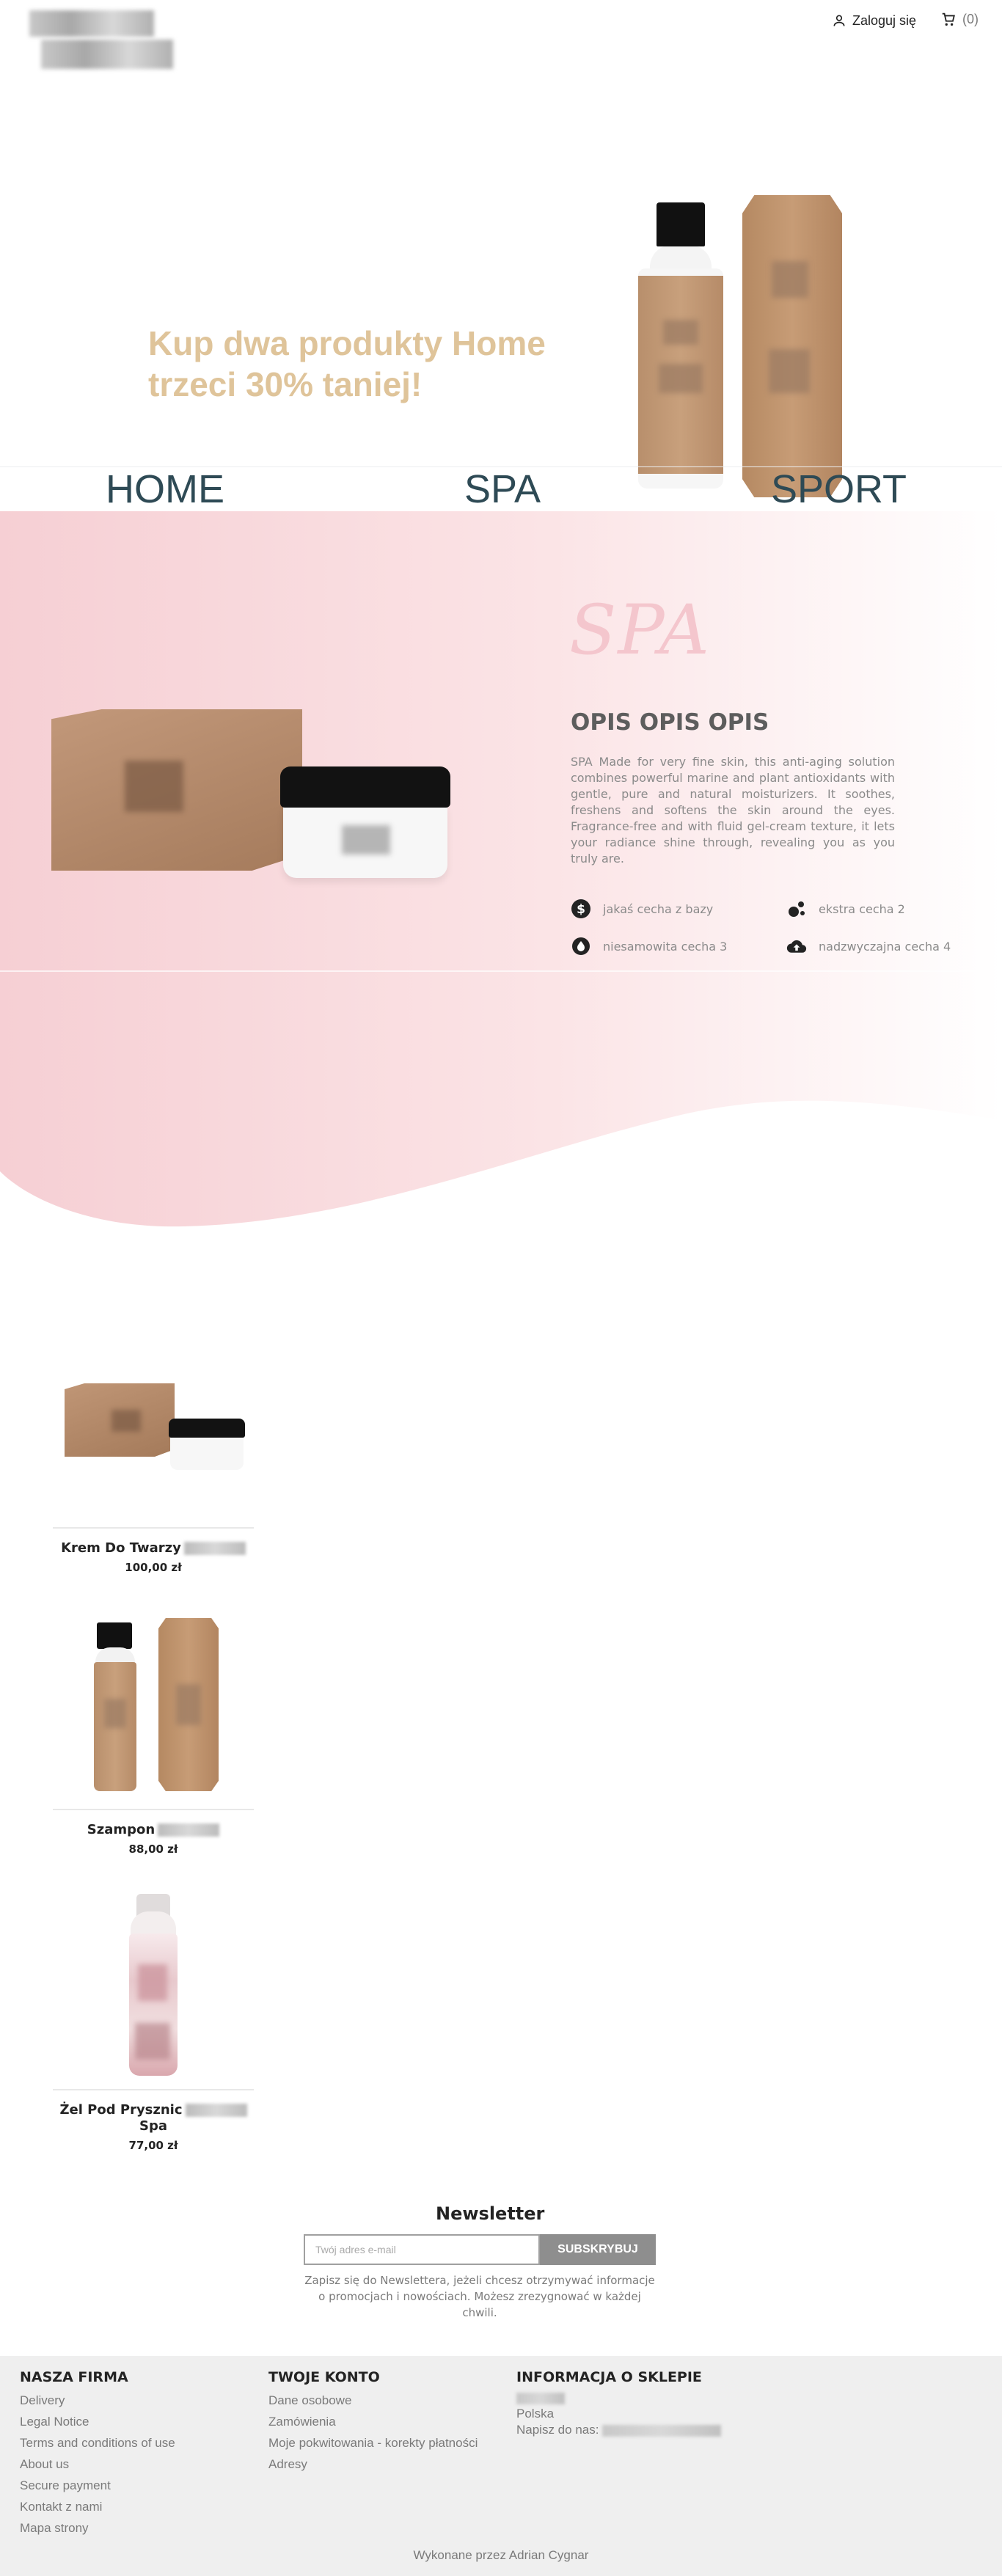 The image size is (1002, 2576). Describe the element at coordinates (154, 2089) in the screenshot. I see `product-3-separator` at that location.